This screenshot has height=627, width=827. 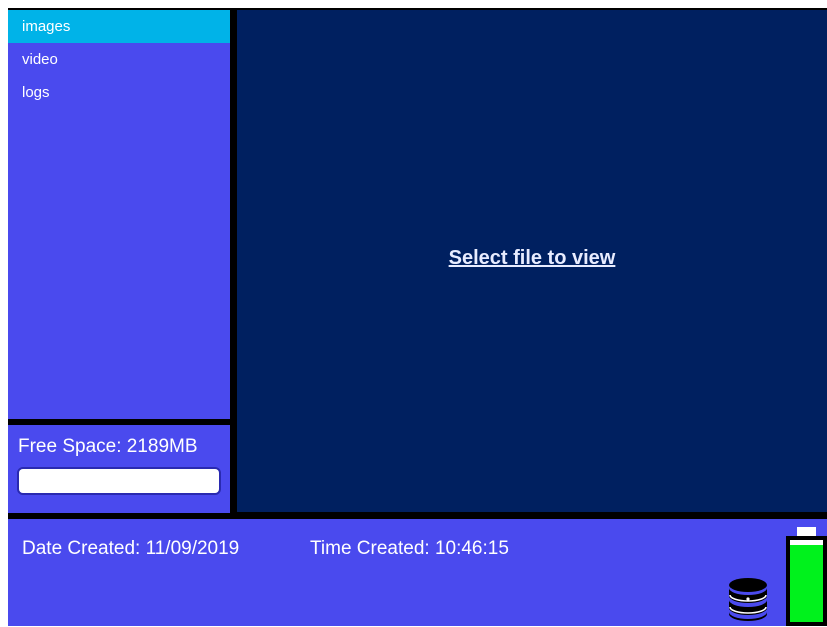 What do you see at coordinates (108, 446) in the screenshot?
I see `free-space-label: Free Space: 2189MB` at bounding box center [108, 446].